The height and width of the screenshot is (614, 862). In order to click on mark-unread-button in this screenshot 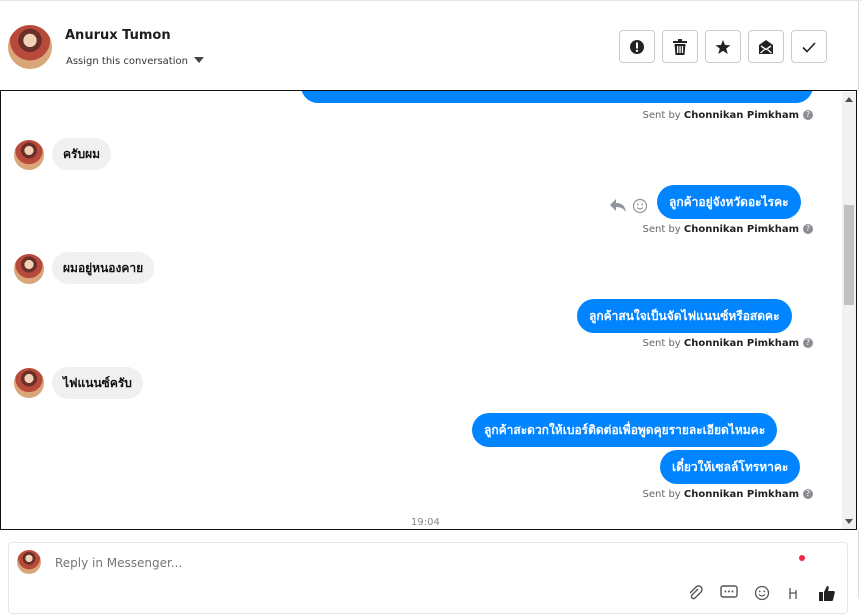, I will do `click(766, 46)`.